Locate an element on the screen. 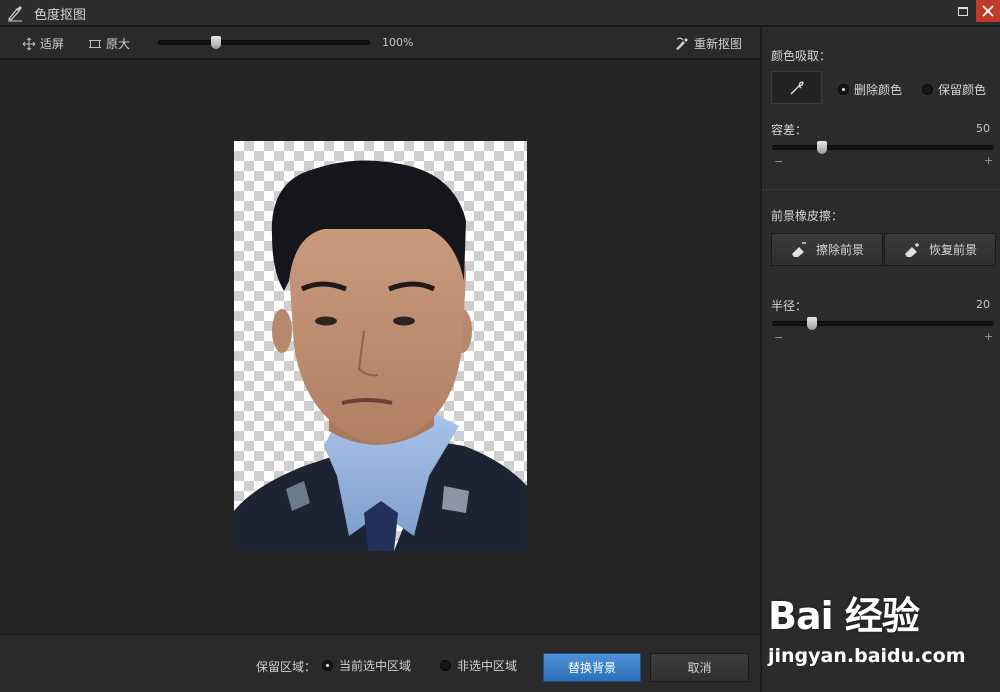 The image size is (1000, 692). tolerance-label: 容差： is located at coordinates (789, 130).